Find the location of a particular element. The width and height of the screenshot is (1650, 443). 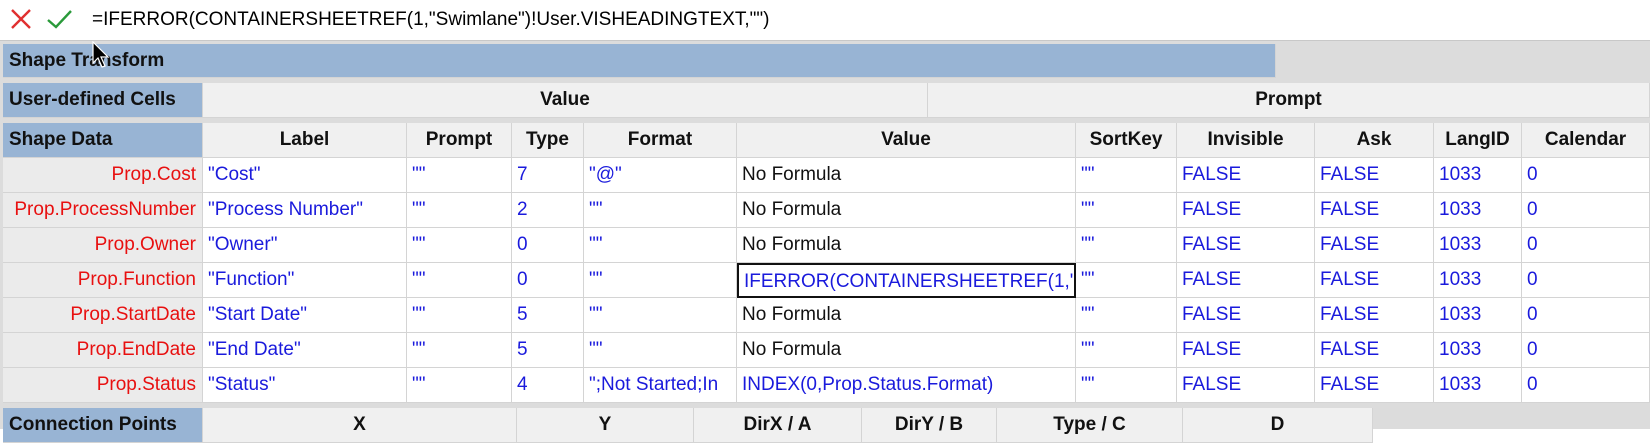

cell-value: IFERROR(CONTAINERSHEETREF(1,"Sw is located at coordinates (906, 280).